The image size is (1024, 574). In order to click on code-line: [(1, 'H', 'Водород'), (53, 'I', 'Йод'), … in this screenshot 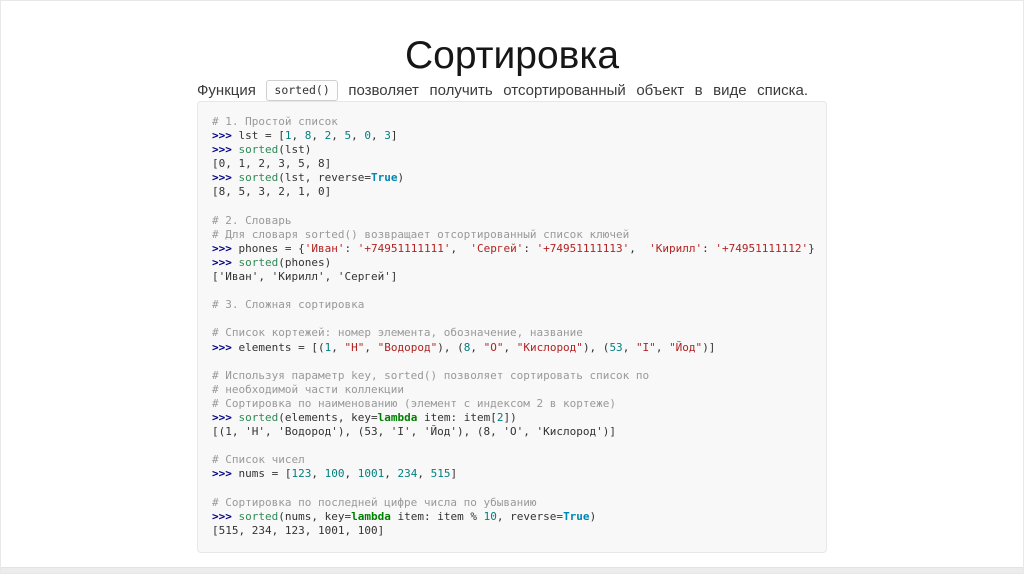, I will do `click(414, 432)`.